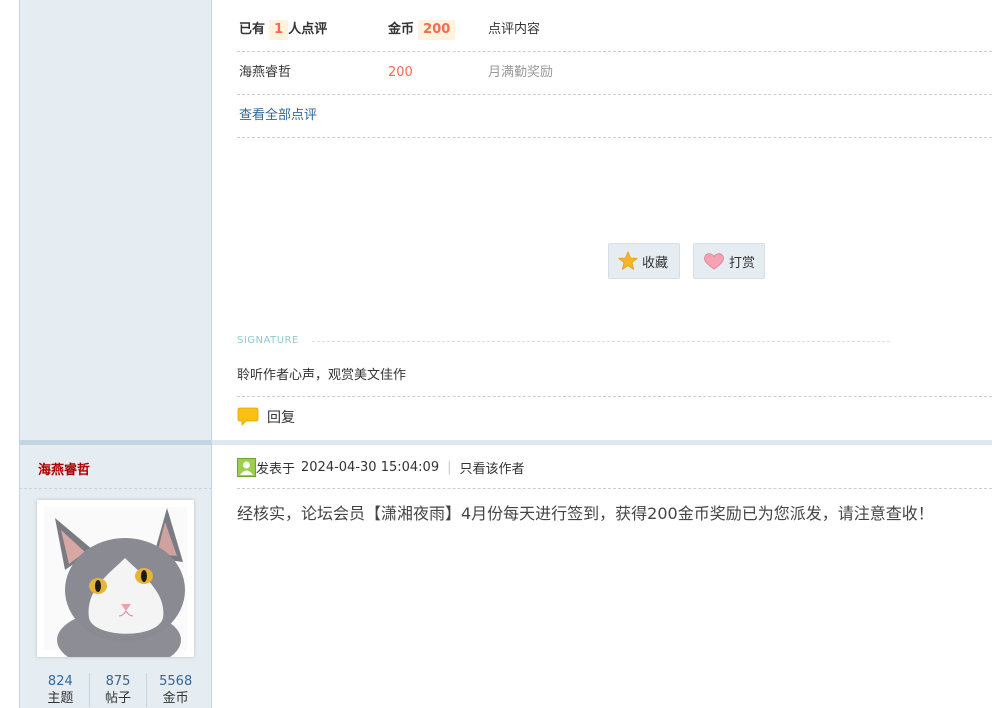 Image resolution: width=992 pixels, height=708 pixels. I want to click on stat-threads-value: 824, so click(60, 681).